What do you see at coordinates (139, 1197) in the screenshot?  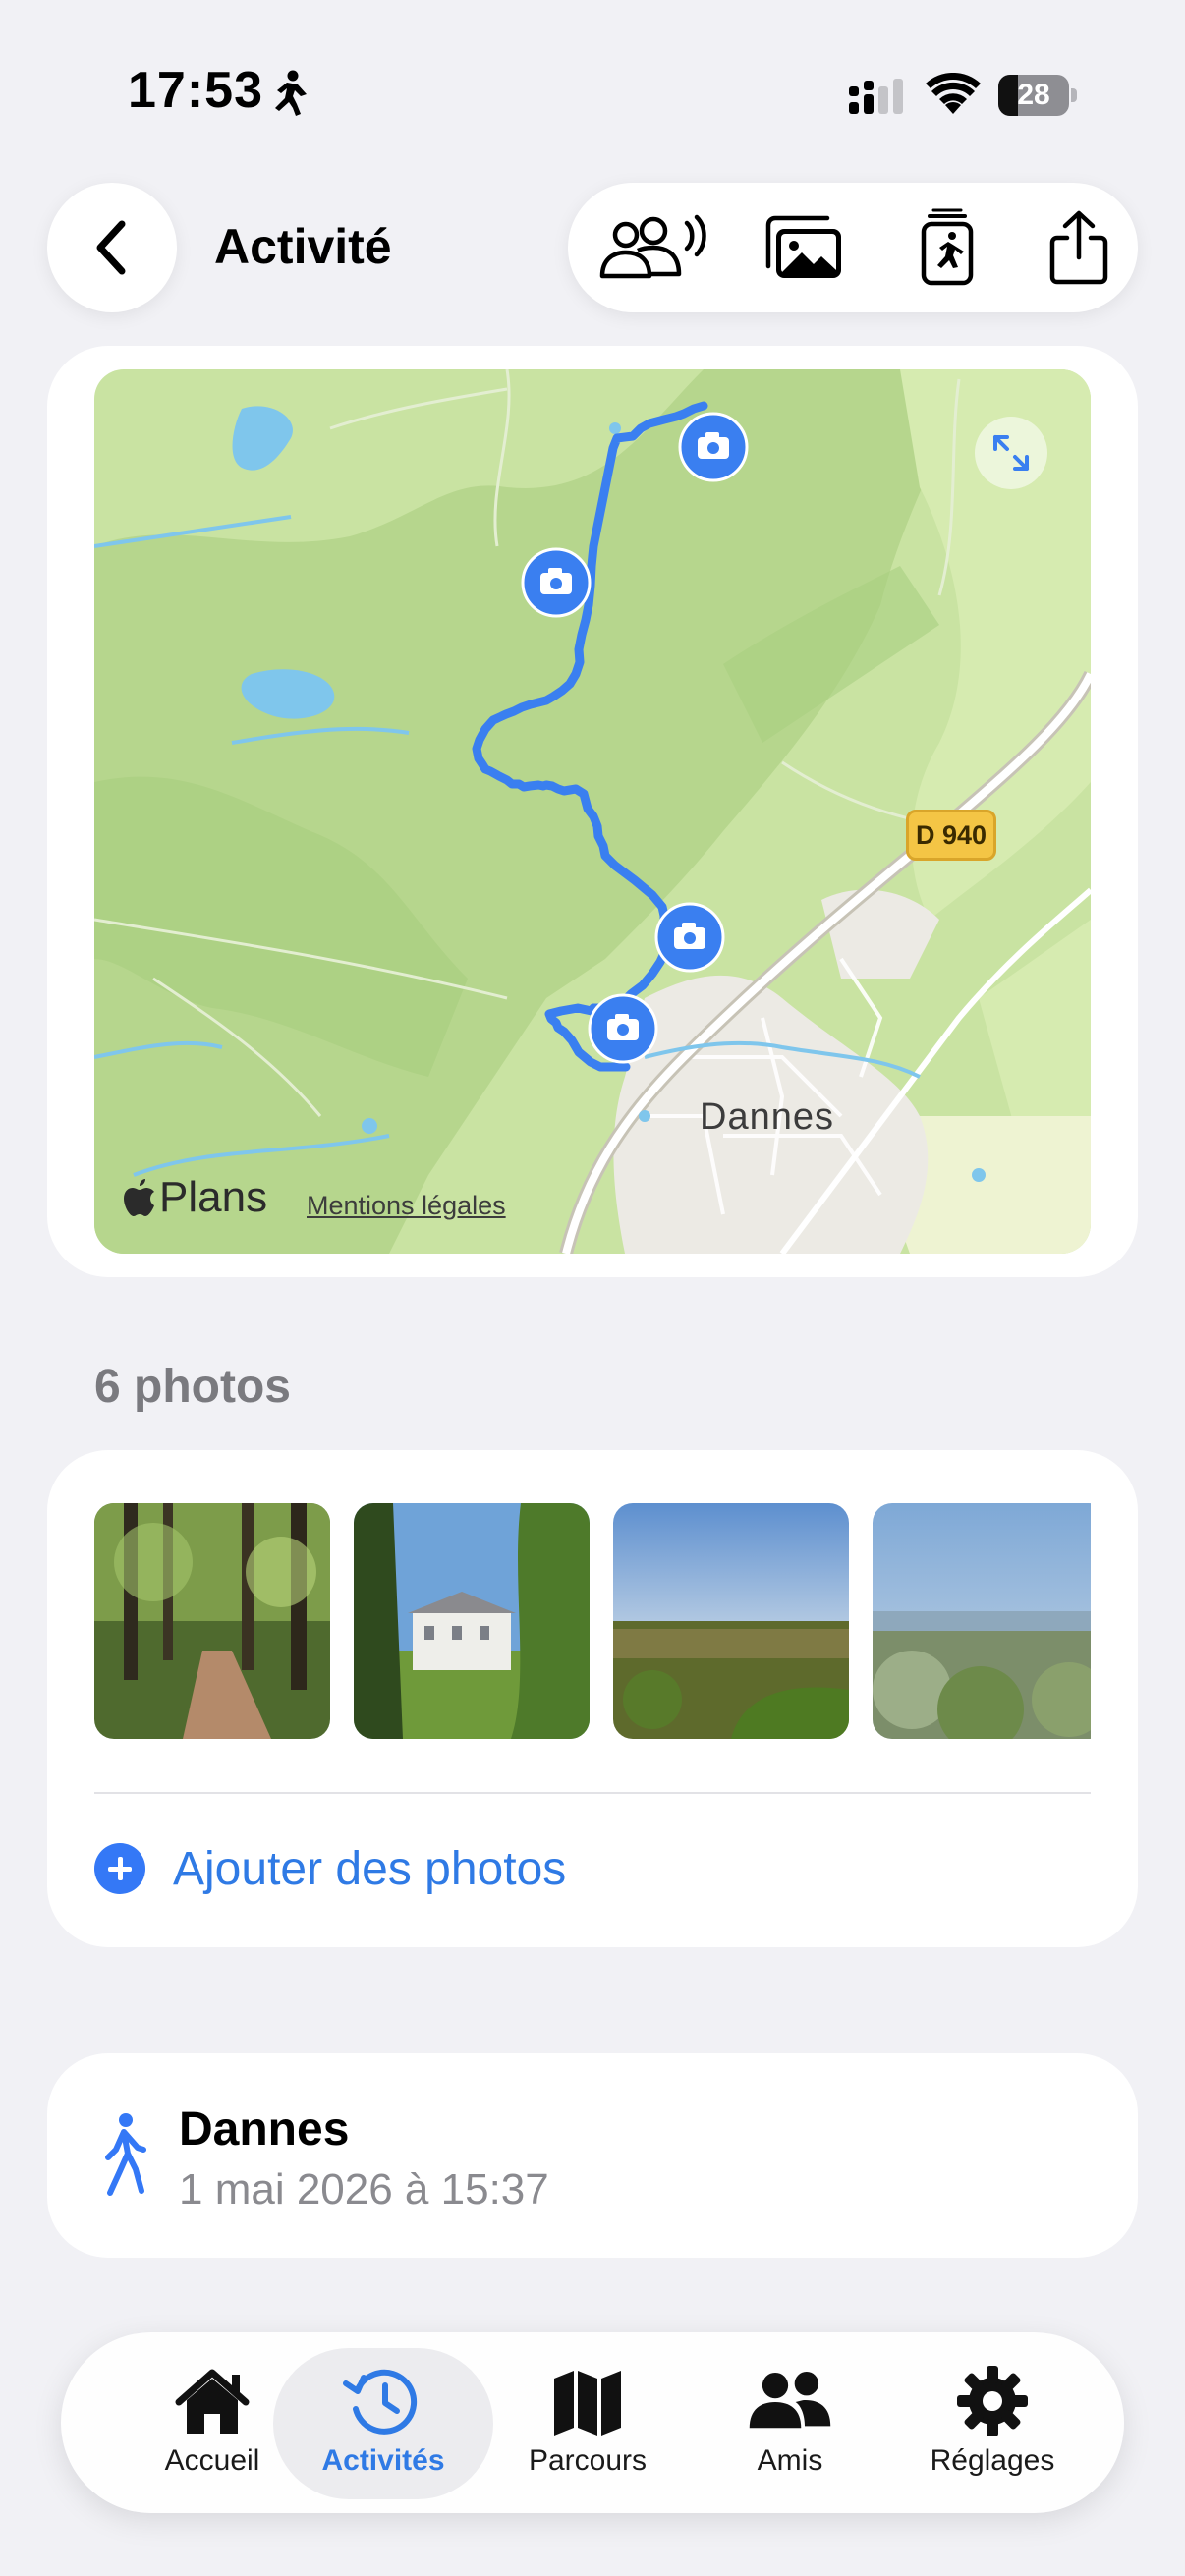 I see `apple-logo-icon` at bounding box center [139, 1197].